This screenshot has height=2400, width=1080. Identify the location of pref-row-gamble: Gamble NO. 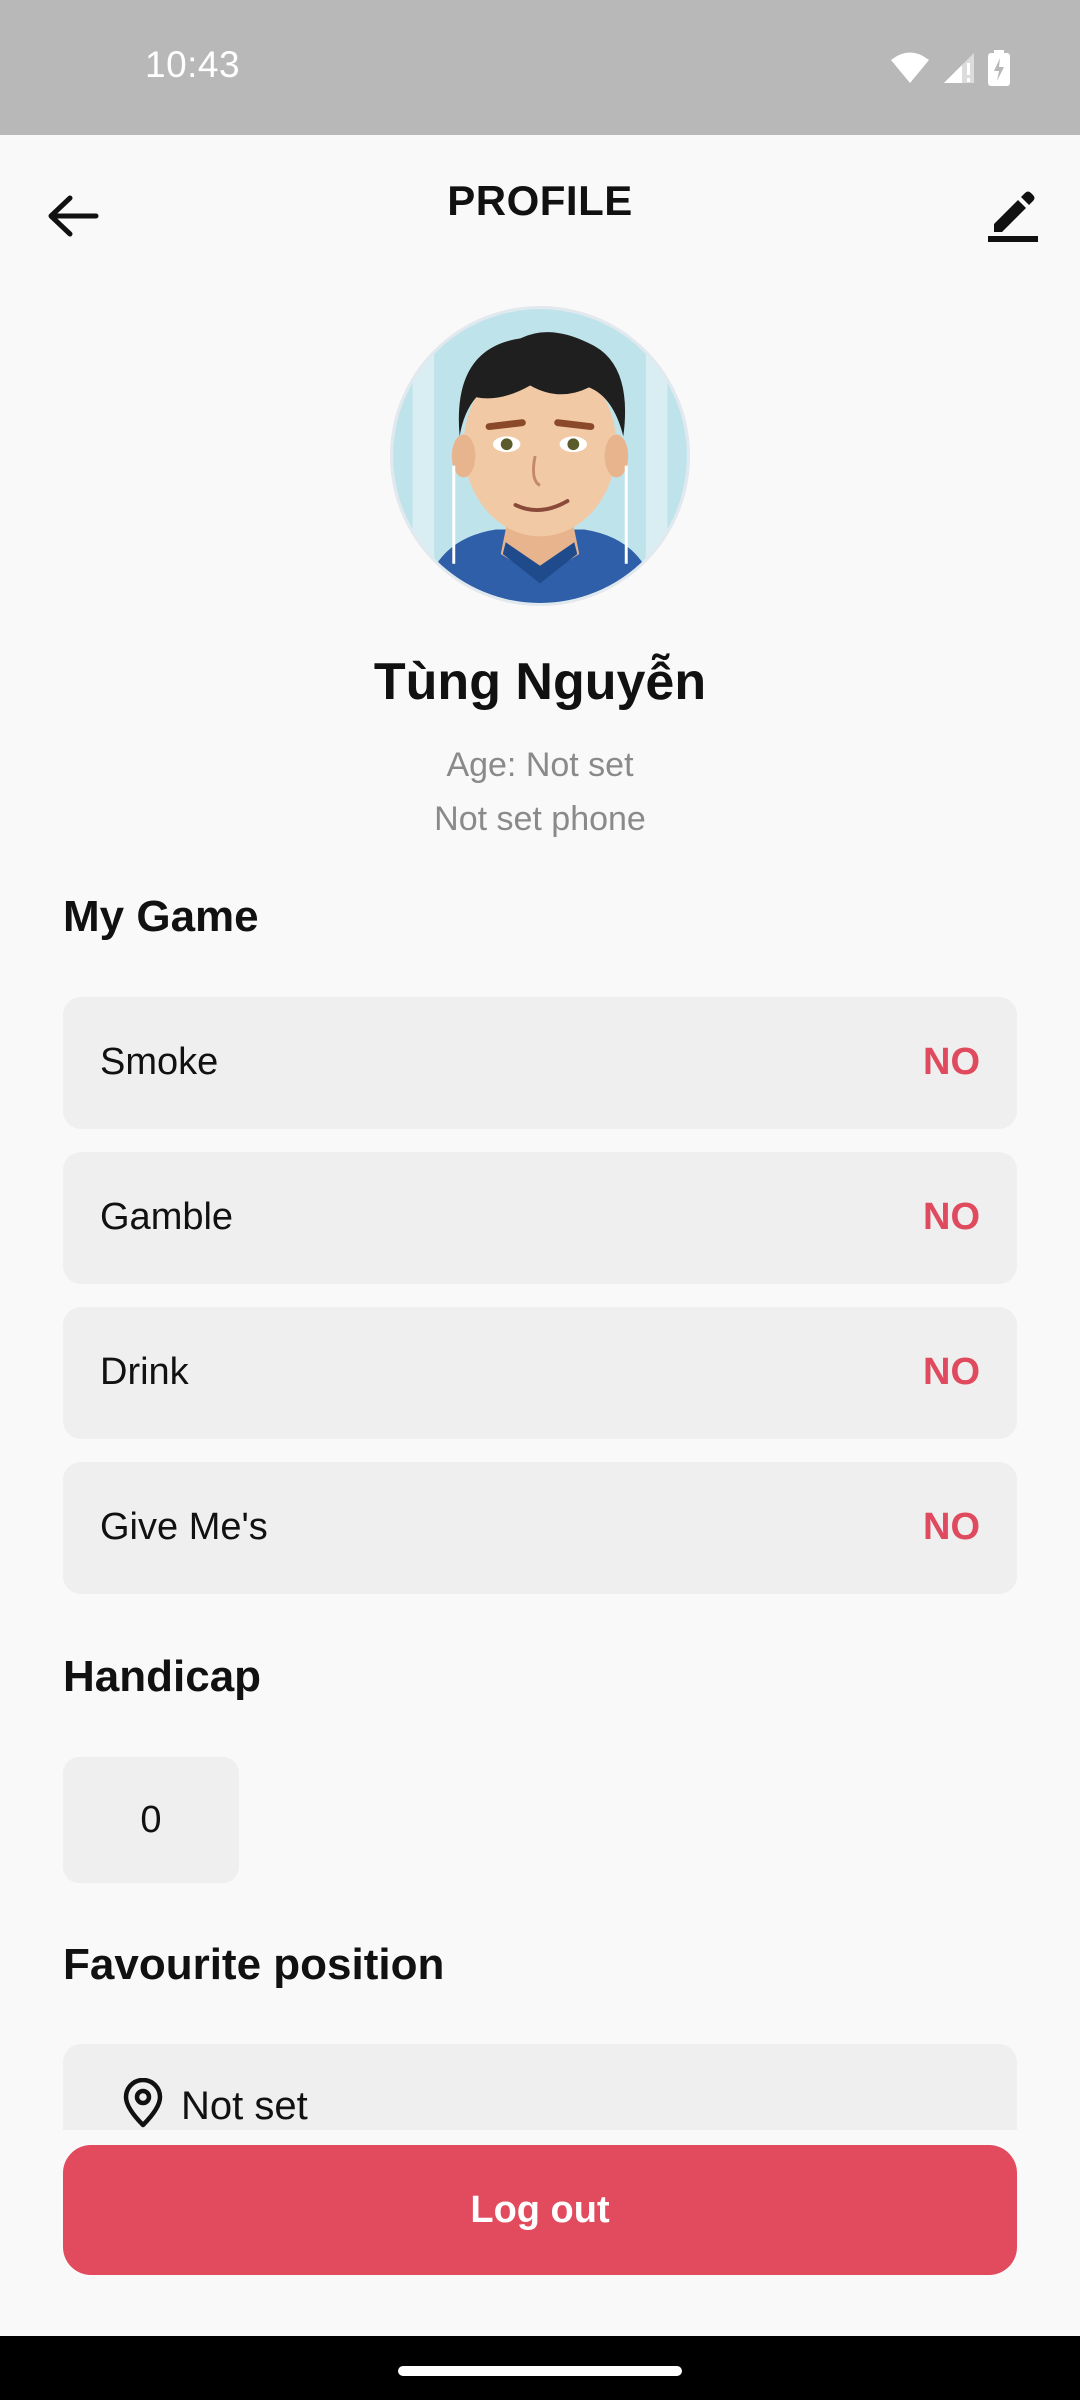
(540, 1218).